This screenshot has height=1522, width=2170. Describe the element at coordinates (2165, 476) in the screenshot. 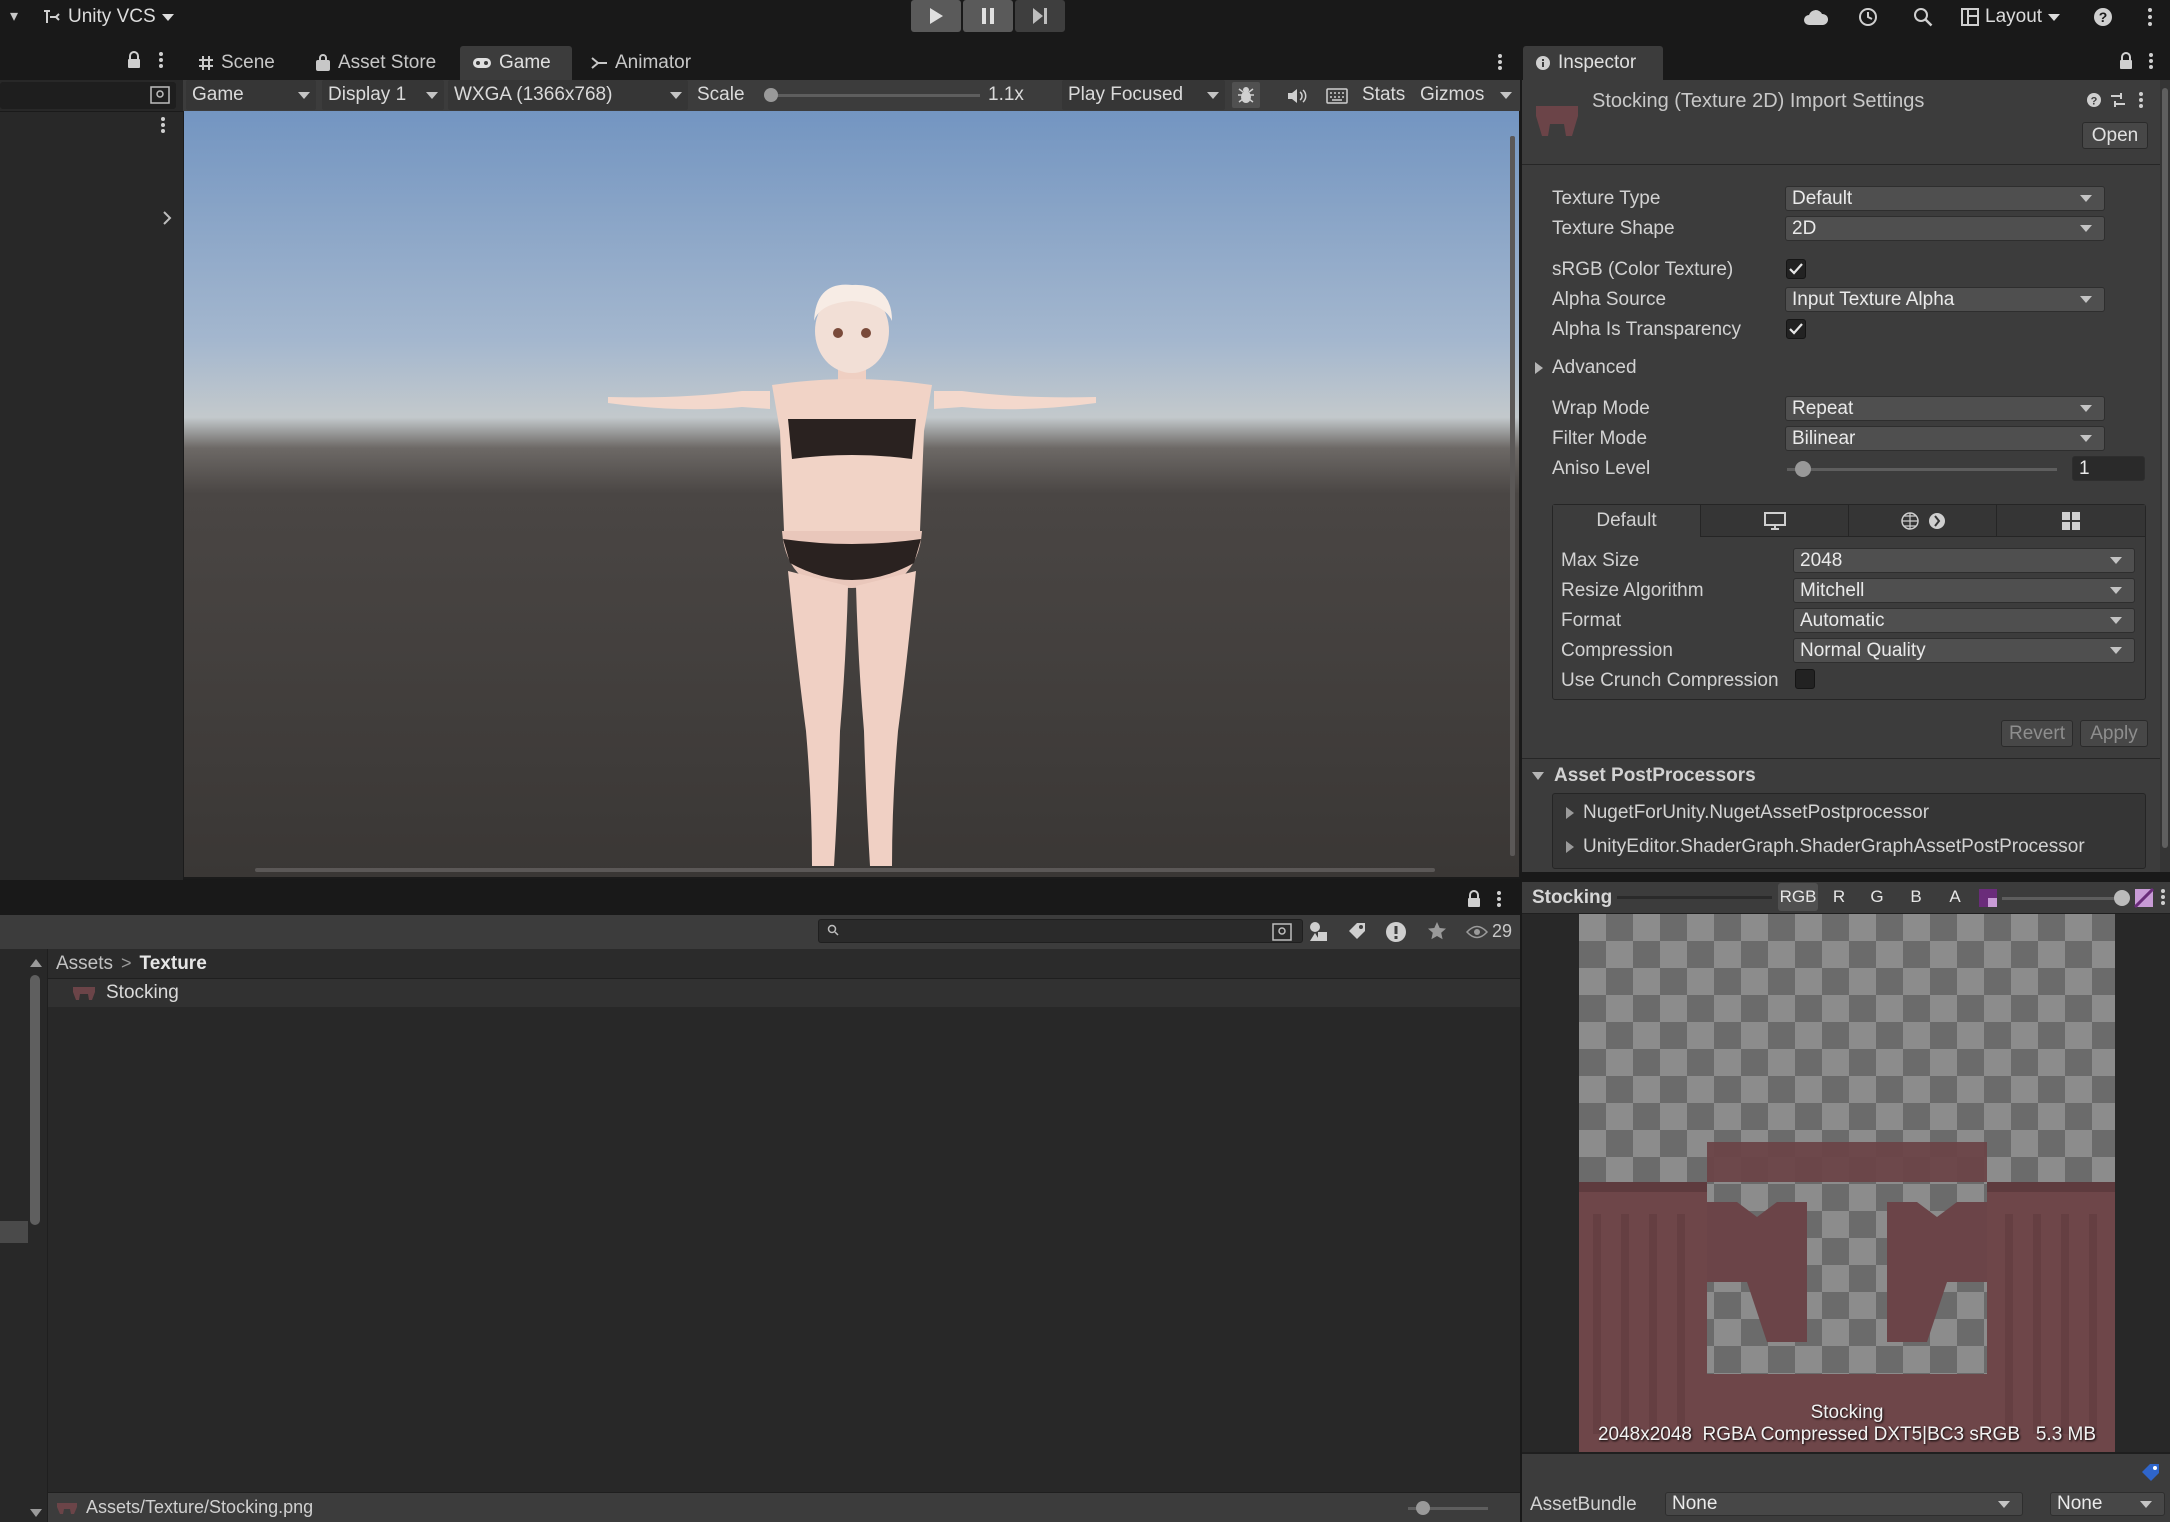

I see `inspector-scrollbar` at that location.